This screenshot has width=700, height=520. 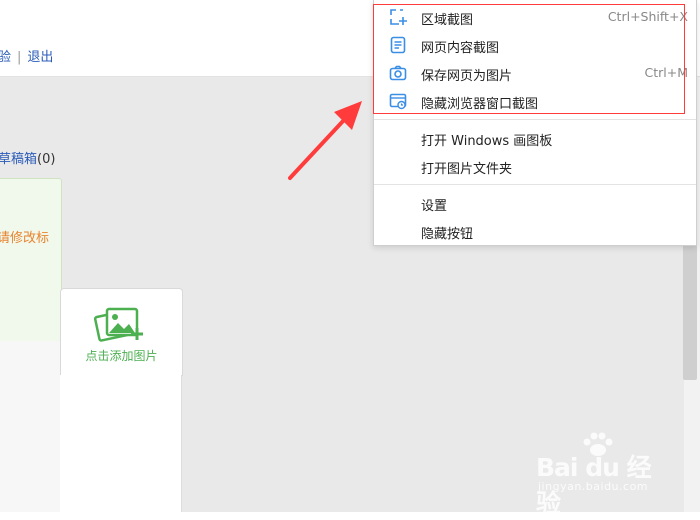 What do you see at coordinates (31, 260) in the screenshot?
I see `notice-panel` at bounding box center [31, 260].